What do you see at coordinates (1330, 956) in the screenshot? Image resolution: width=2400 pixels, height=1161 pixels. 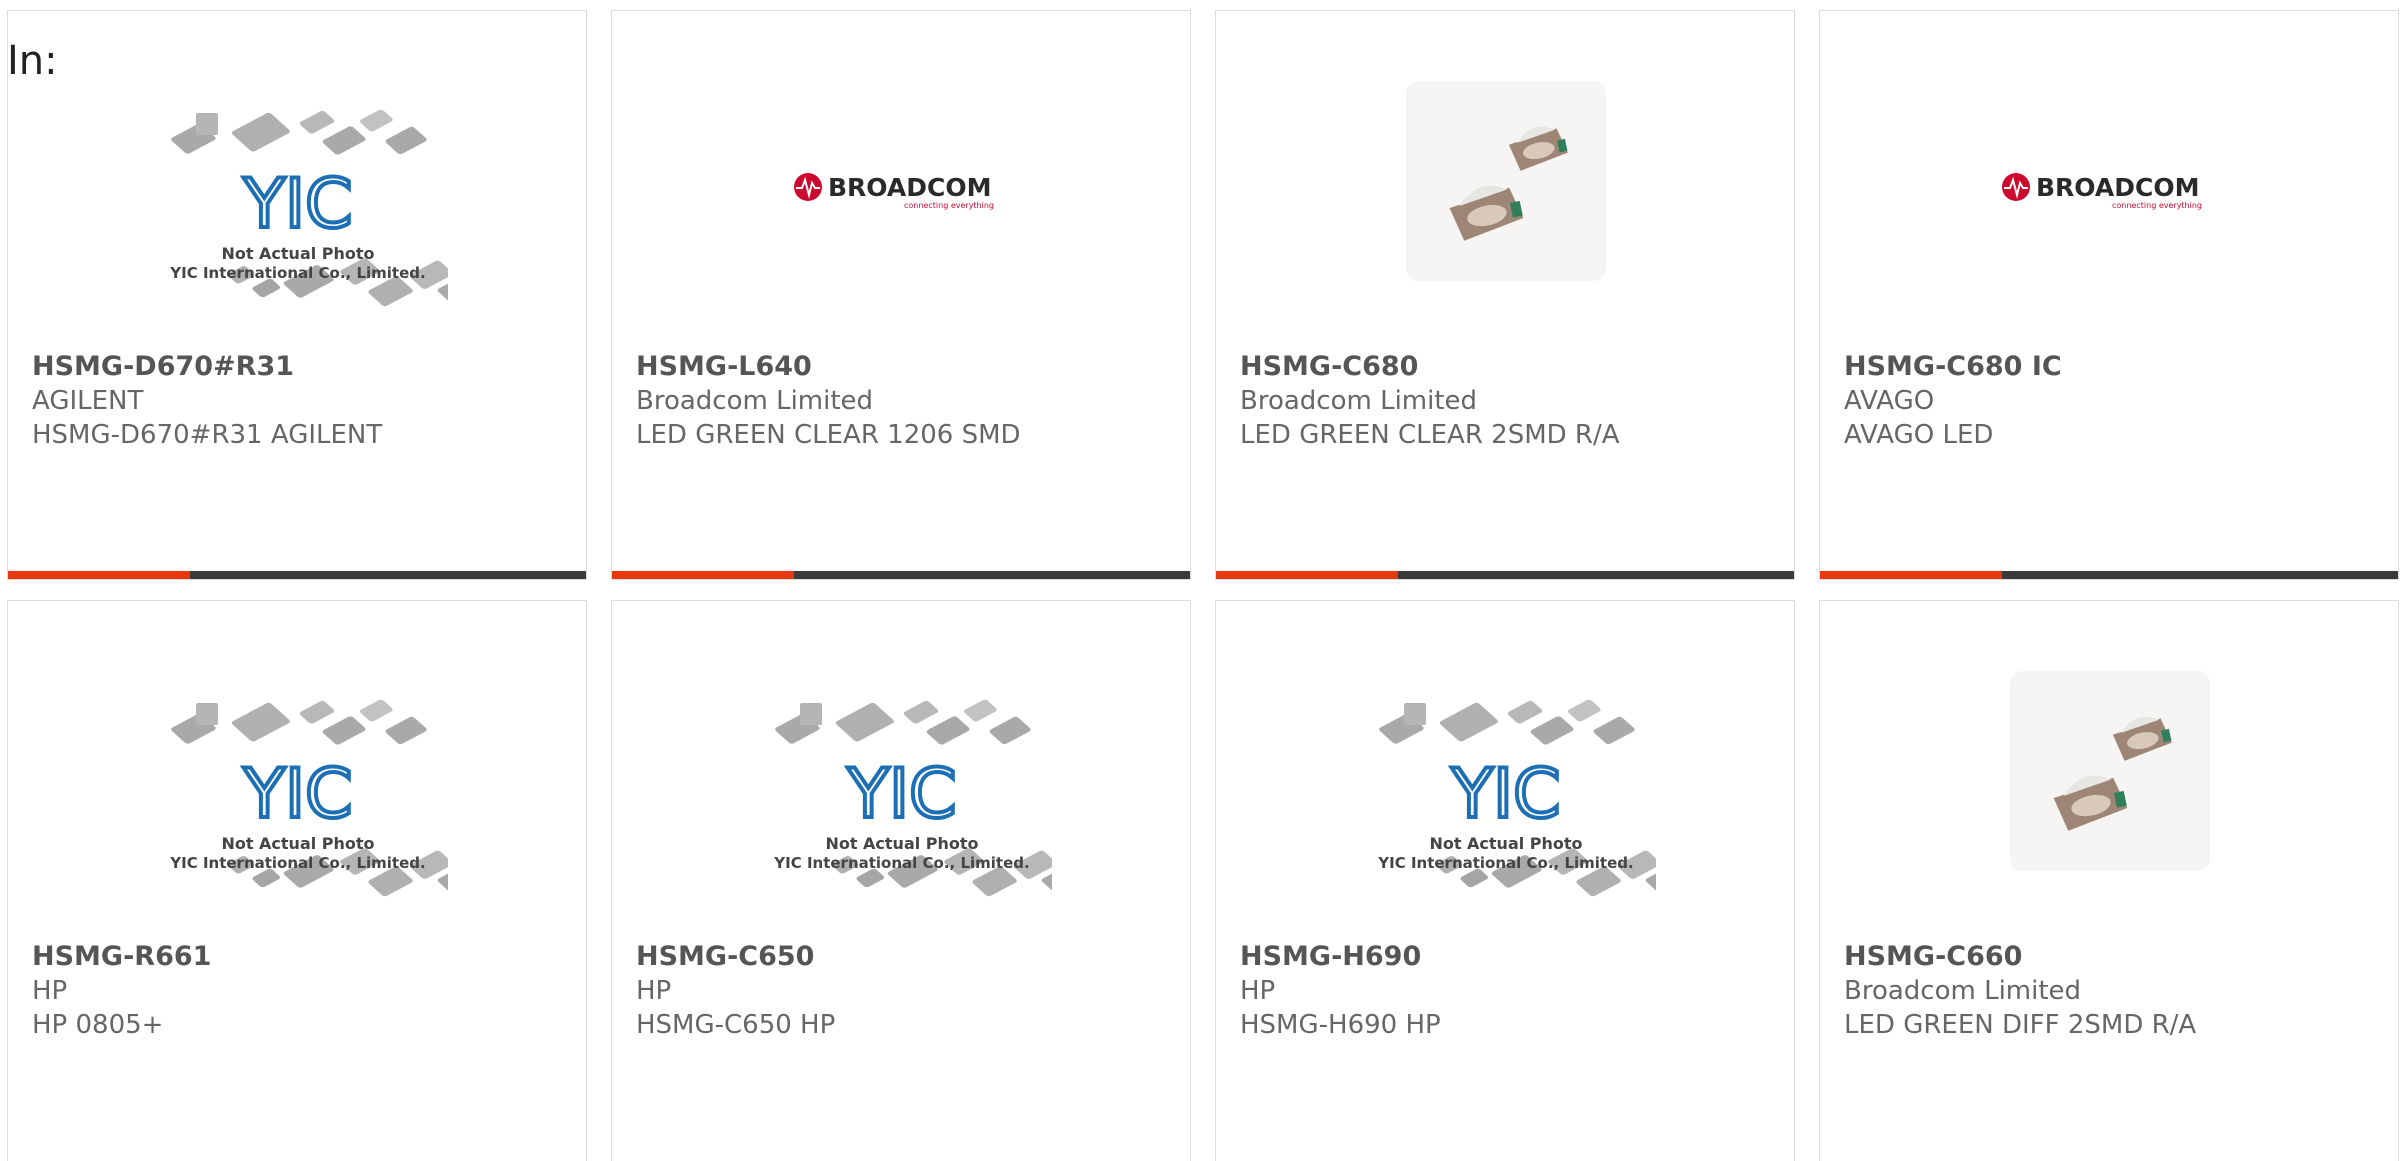 I see `product-part-number: HSMG-H690` at bounding box center [1330, 956].